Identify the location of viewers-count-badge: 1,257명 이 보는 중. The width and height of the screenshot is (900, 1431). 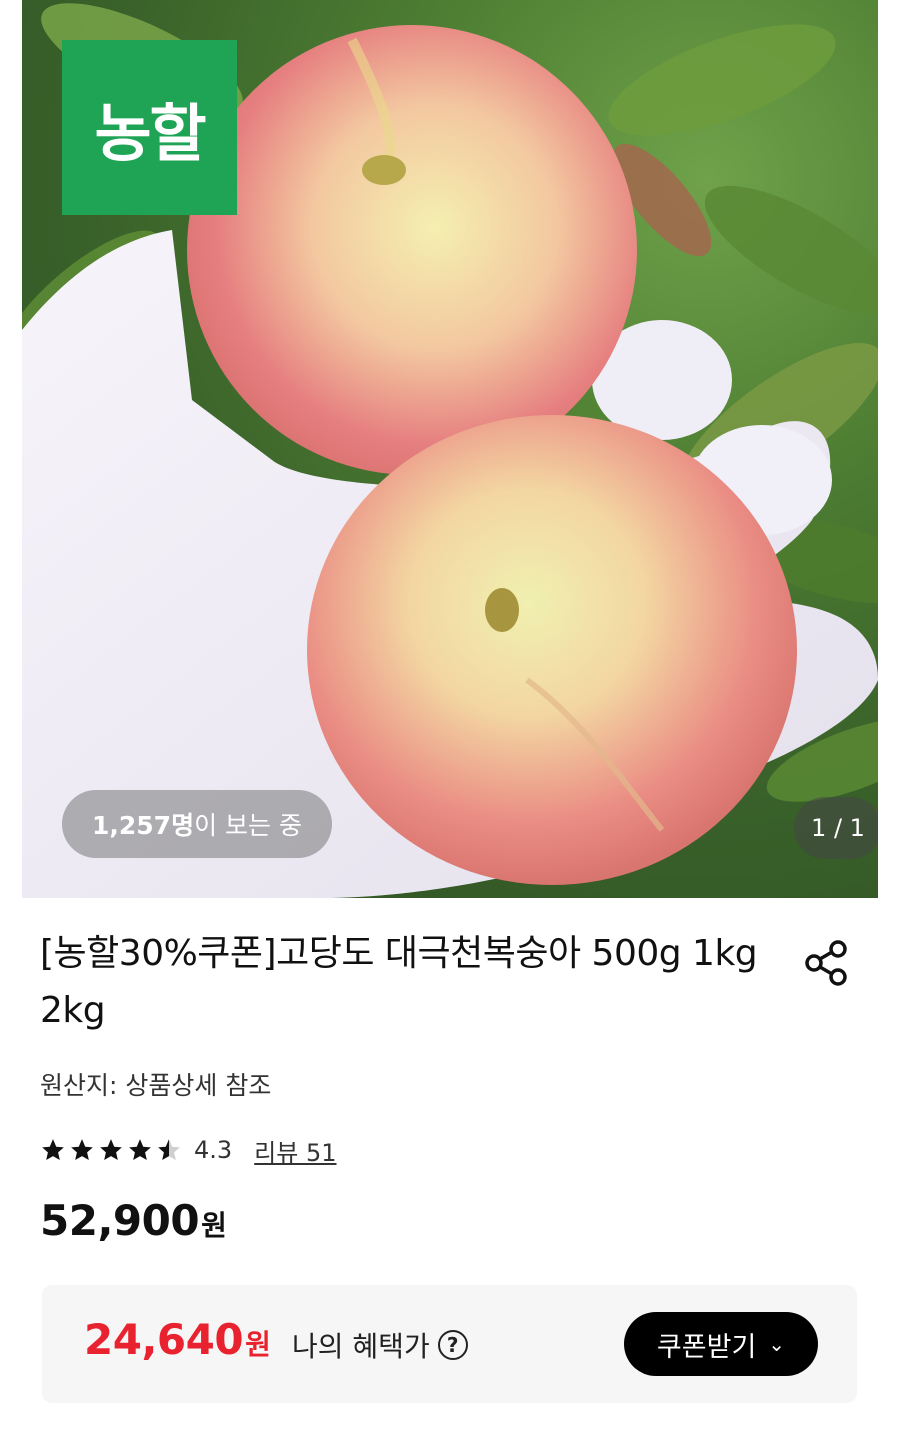
(197, 824).